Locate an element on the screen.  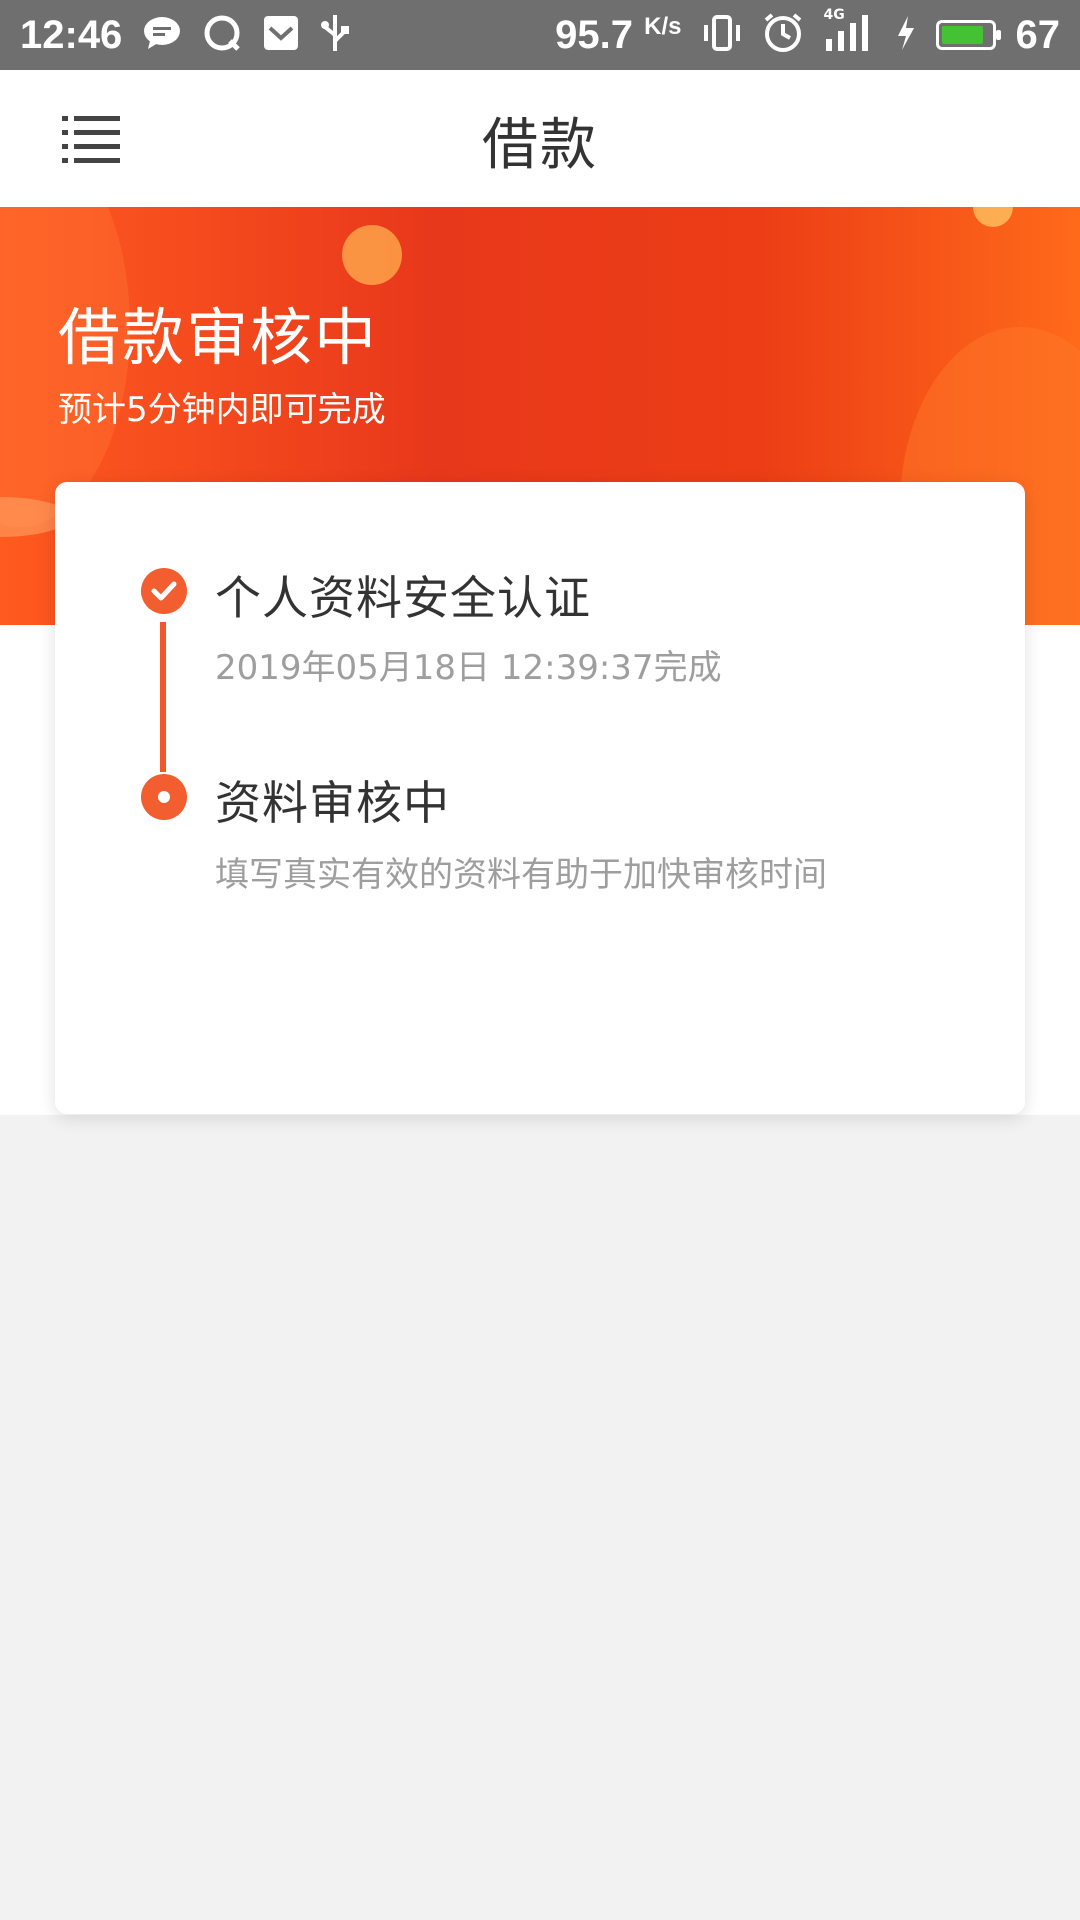
step-title: 资料审核中 is located at coordinates (332, 803).